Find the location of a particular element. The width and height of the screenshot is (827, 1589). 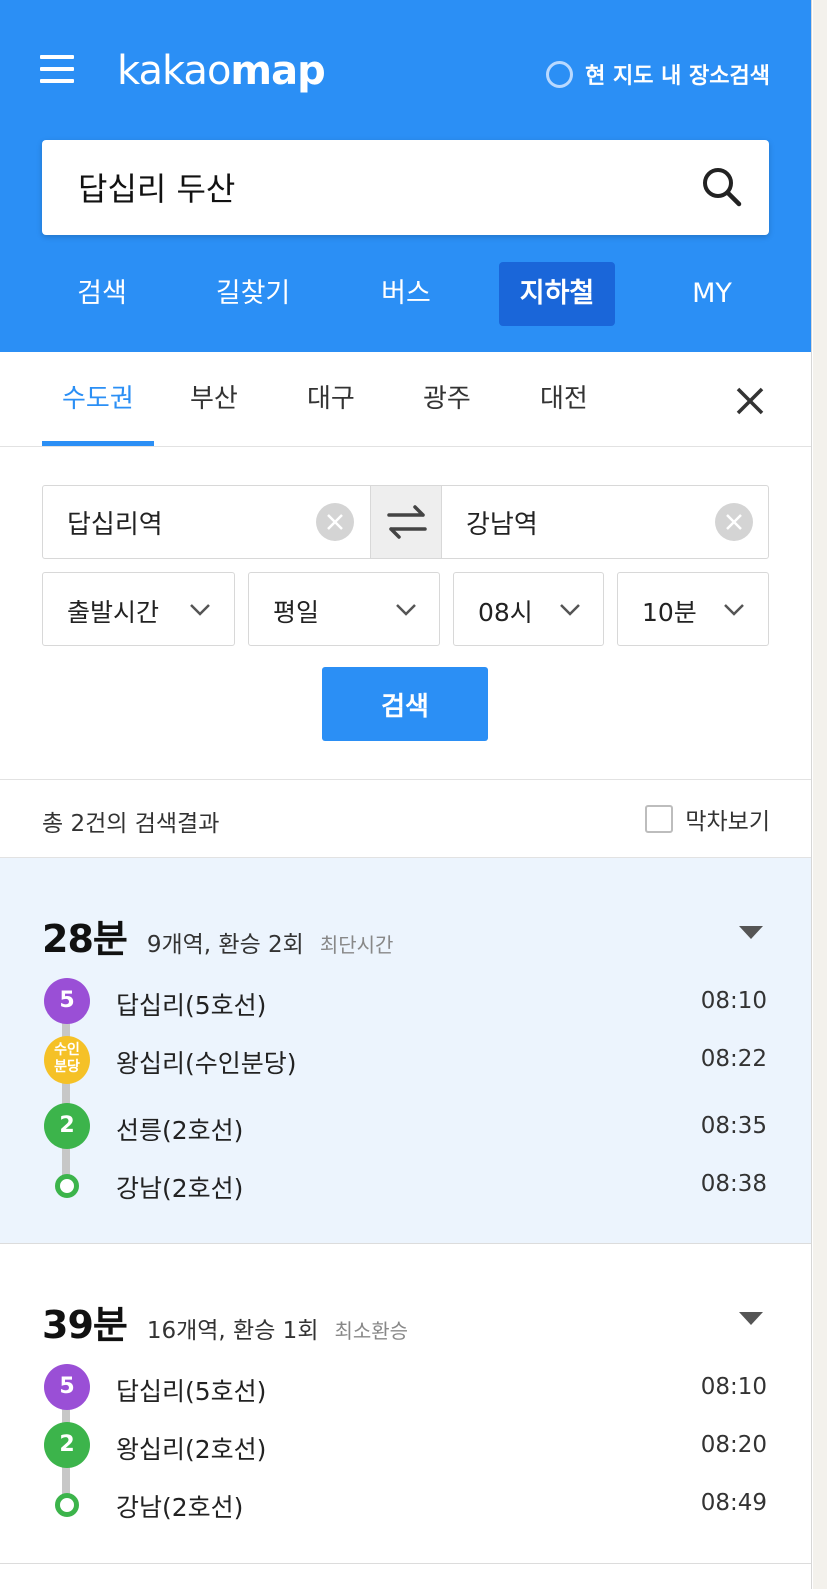

map-area-search-toggle: 현 지도 내 장소검색 is located at coordinates (658, 74).